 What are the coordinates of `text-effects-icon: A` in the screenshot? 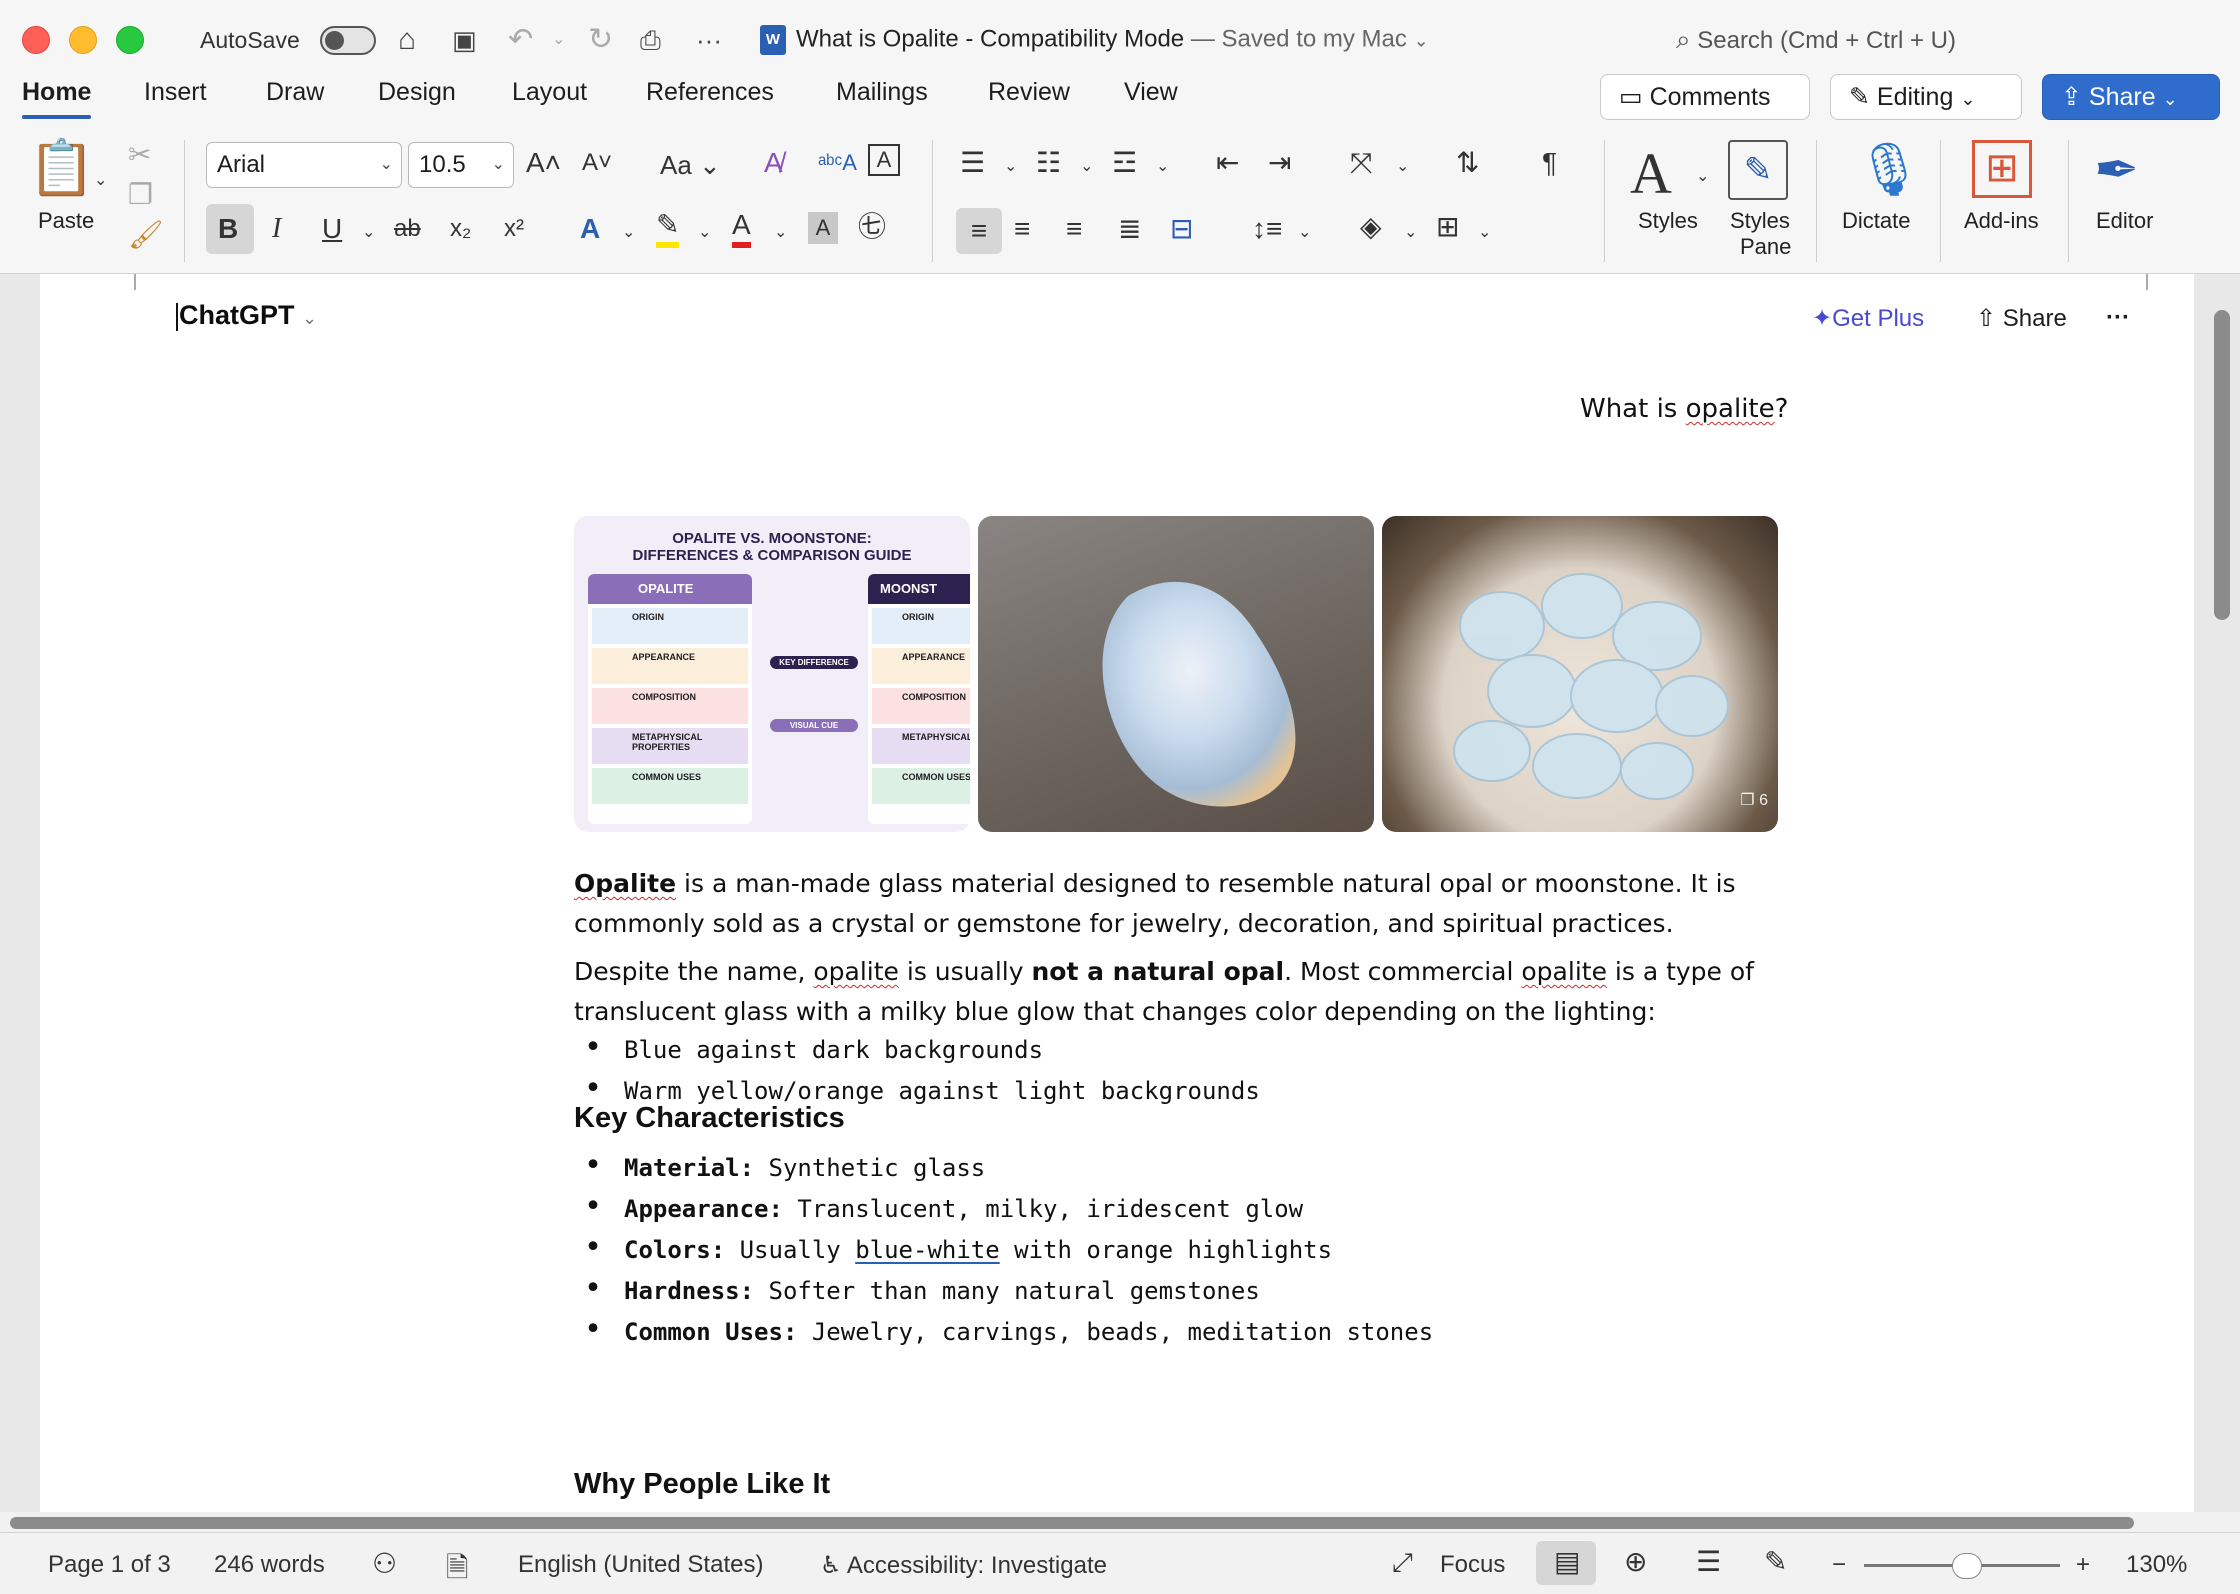 It's located at (590, 229).